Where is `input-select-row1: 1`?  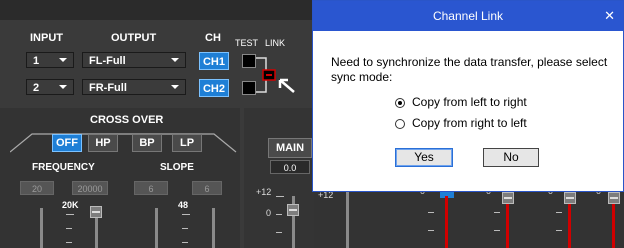 input-select-row1: 1 is located at coordinates (50, 60).